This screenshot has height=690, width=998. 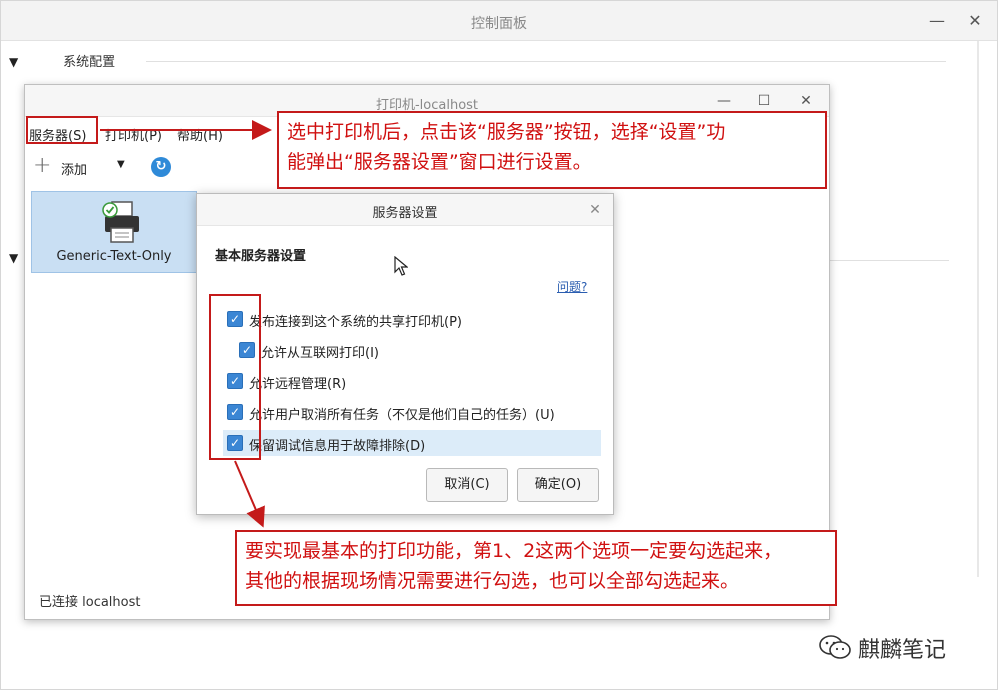 What do you see at coordinates (355, 322) in the screenshot?
I see `option-label: 发布连接到这个系统的共享打印机(P)` at bounding box center [355, 322].